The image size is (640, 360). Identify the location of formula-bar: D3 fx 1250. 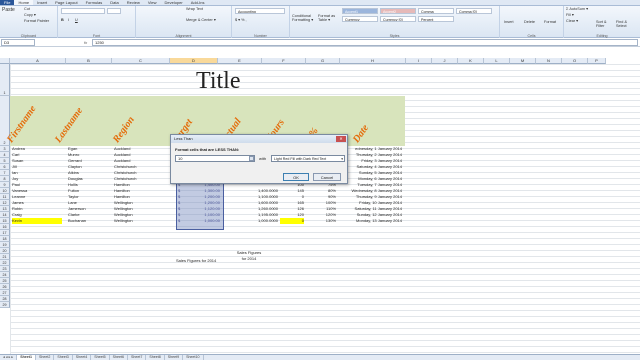
(320, 42).